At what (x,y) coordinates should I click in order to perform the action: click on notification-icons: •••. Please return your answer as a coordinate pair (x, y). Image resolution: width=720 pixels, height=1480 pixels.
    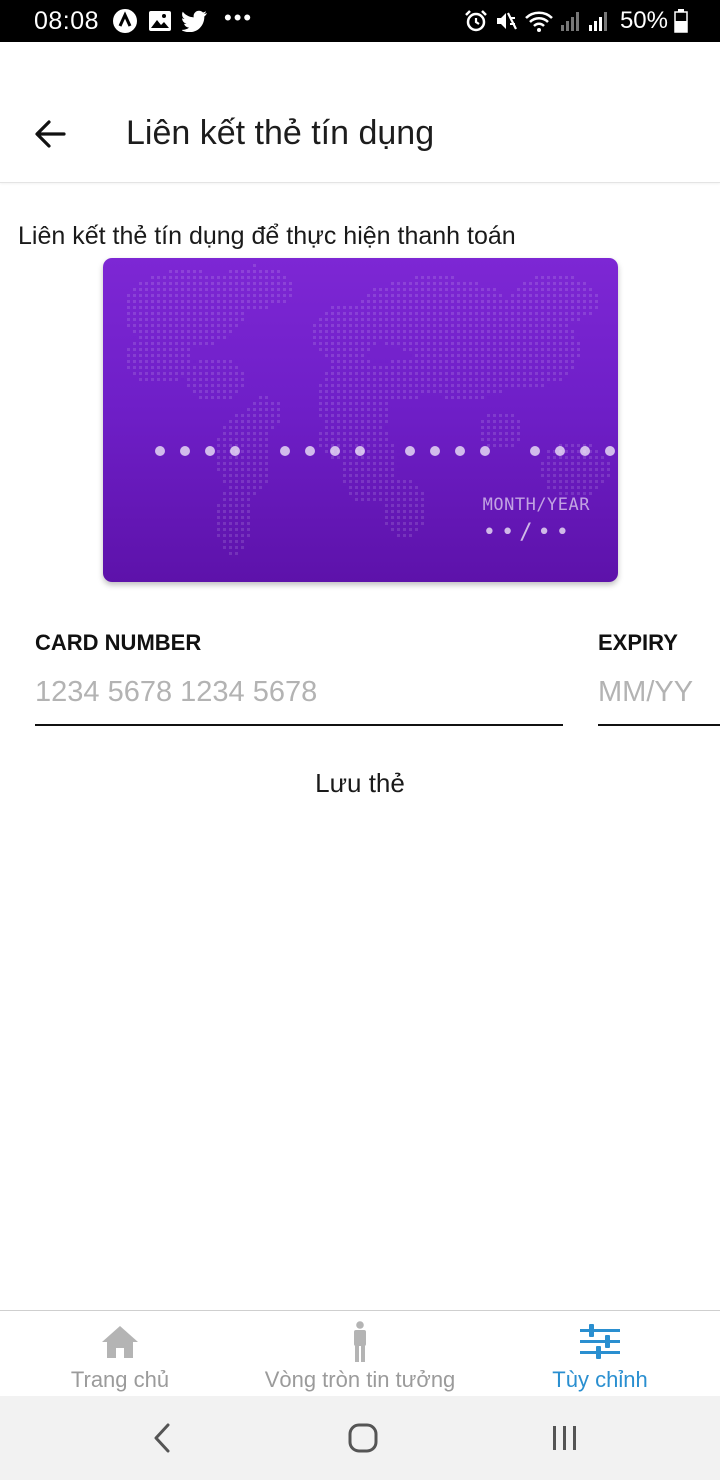
    Looking at the image, I should click on (183, 19).